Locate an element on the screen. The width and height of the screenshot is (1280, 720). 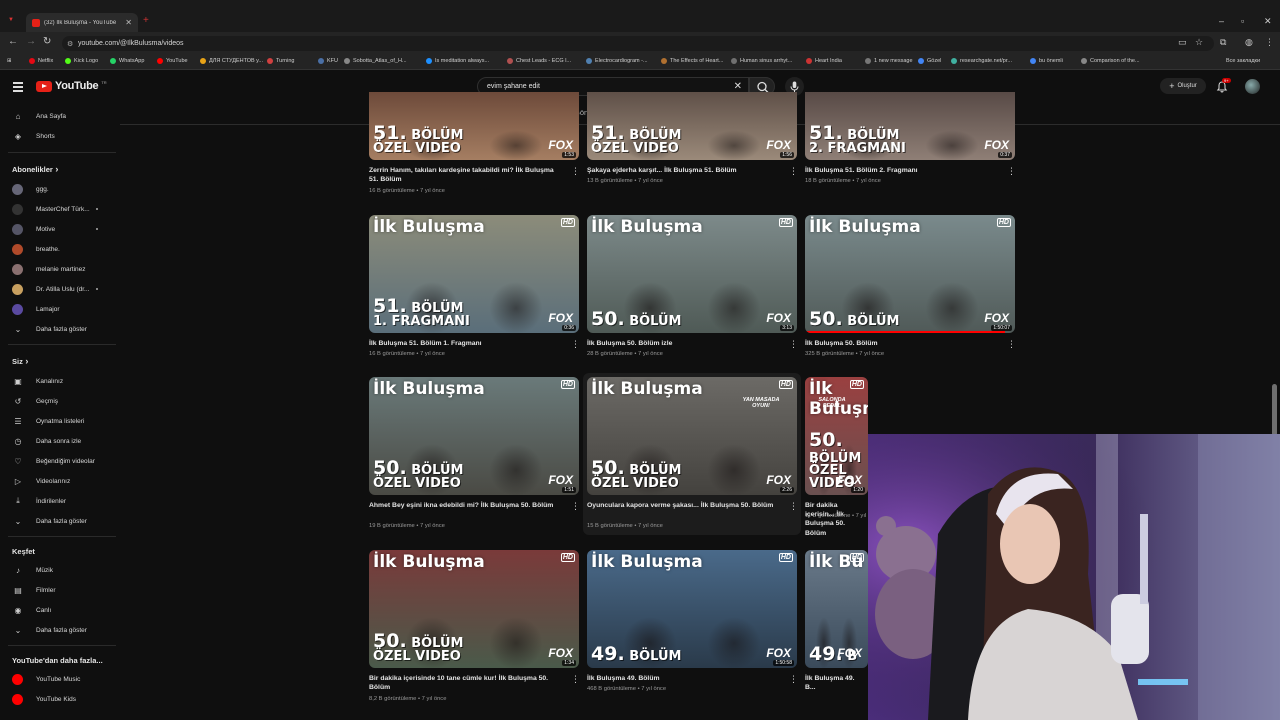
minimize-icon: – is located at coordinates (1221, 21).